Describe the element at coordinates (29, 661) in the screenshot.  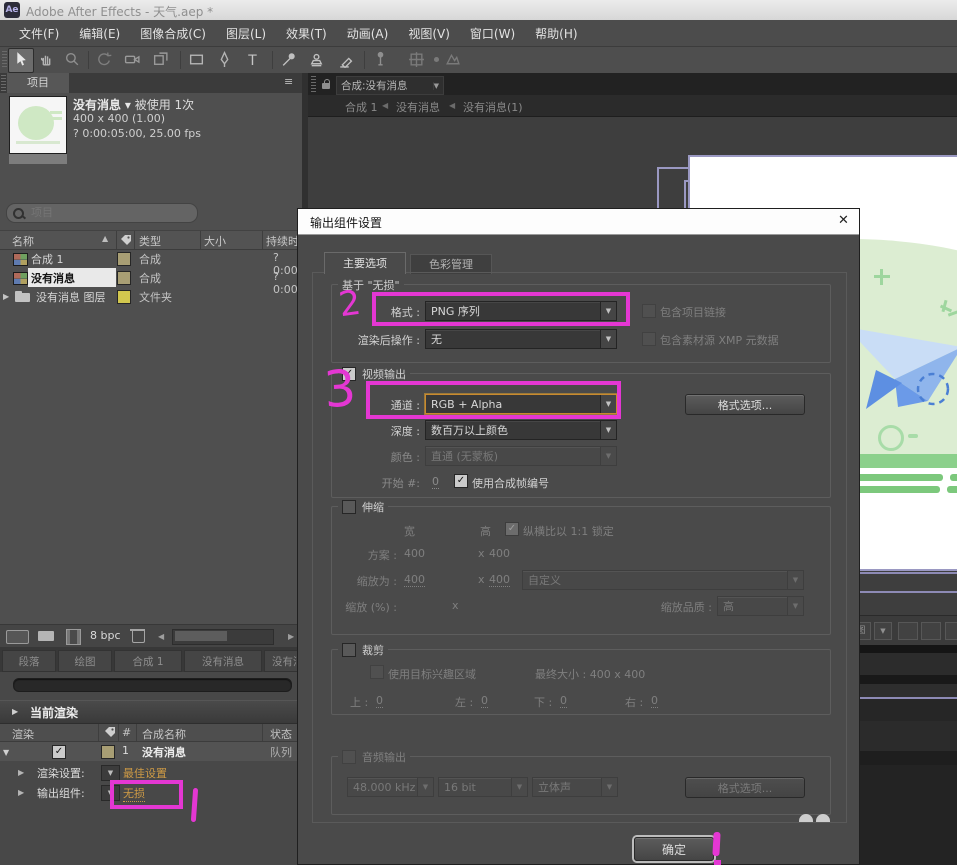
I see `tab-paragraph: 段落` at that location.